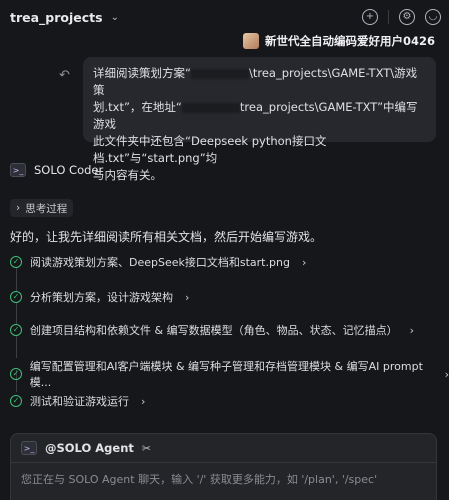  I want to click on tools-icon: ✂, so click(146, 448).